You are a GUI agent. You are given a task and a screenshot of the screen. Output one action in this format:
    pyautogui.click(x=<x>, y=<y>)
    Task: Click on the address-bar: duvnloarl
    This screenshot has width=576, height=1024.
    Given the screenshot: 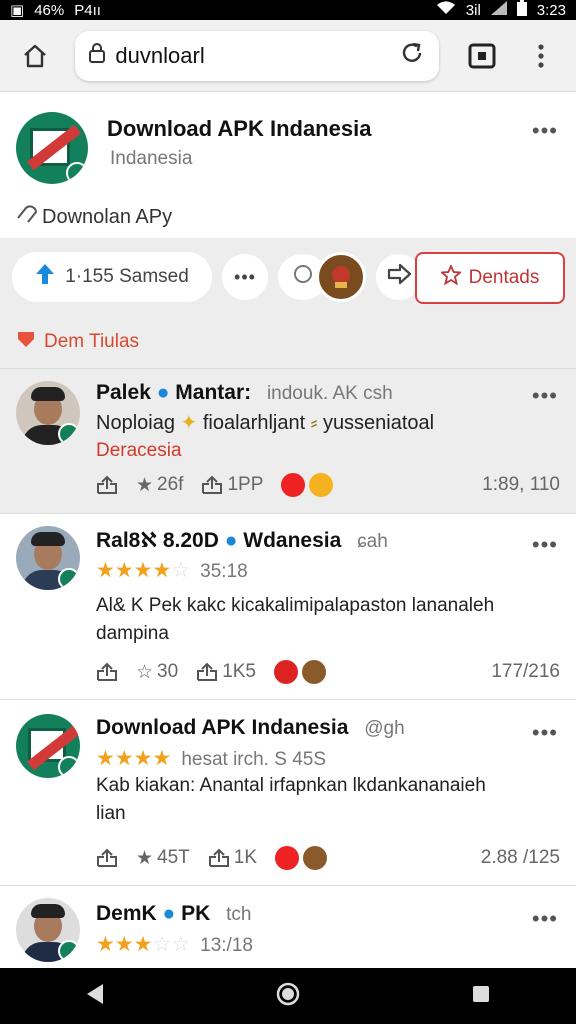 What is the action you would take?
    pyautogui.click(x=257, y=55)
    